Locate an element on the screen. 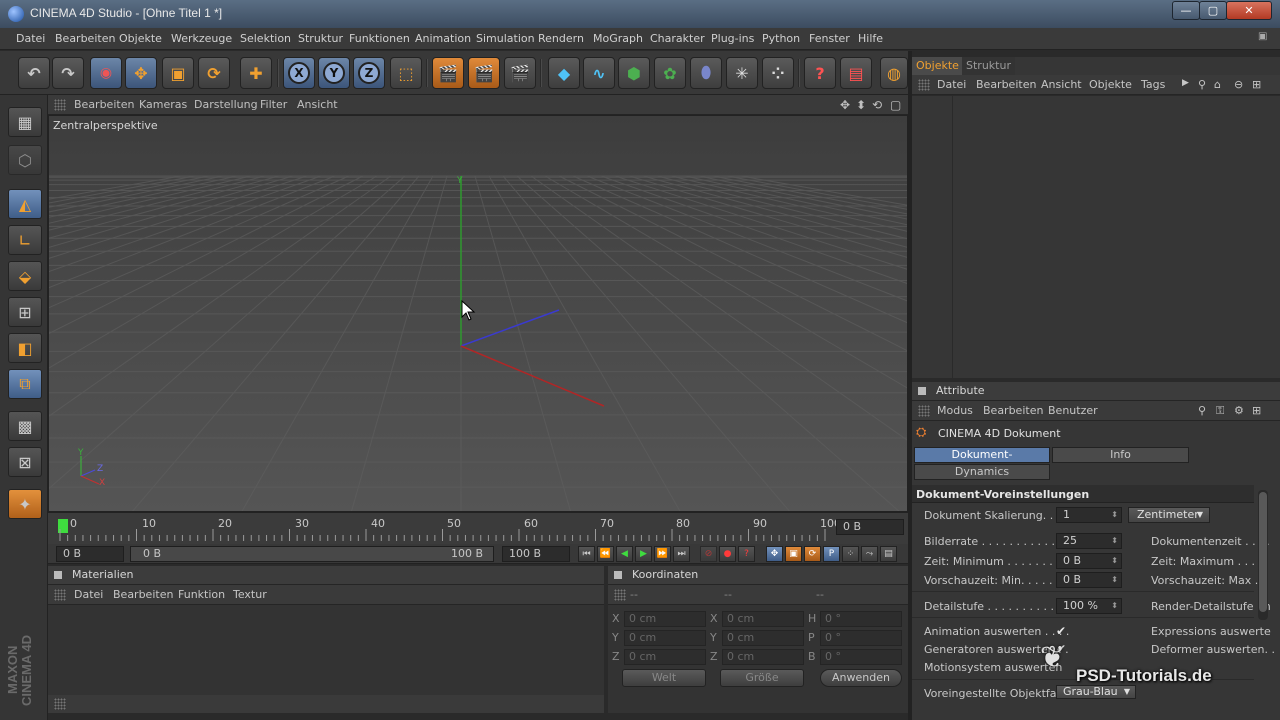 The width and height of the screenshot is (1280, 720). detail-level-field: 100 % is located at coordinates (1089, 606).